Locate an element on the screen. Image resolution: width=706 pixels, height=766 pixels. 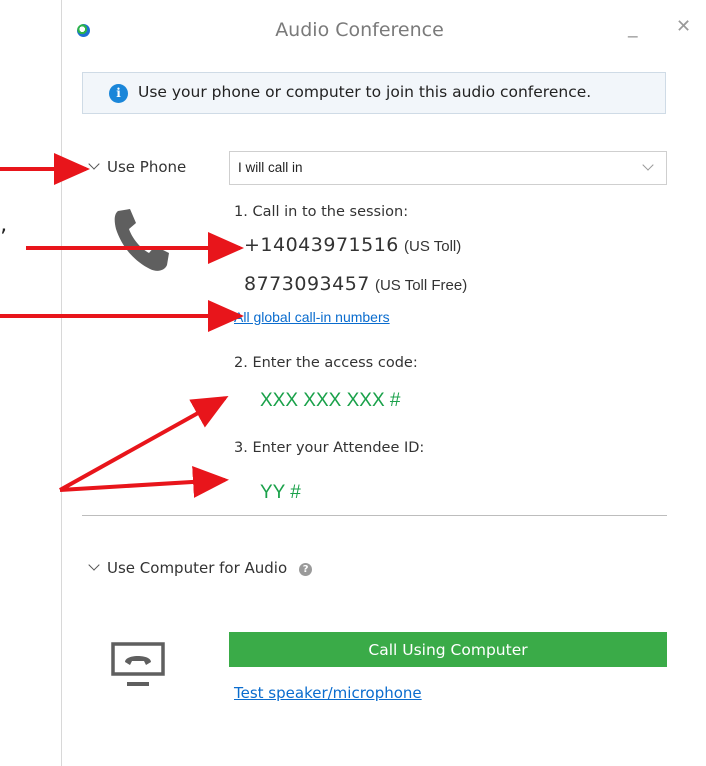
access-code-value: XXX XXX XXX # is located at coordinates (330, 400).